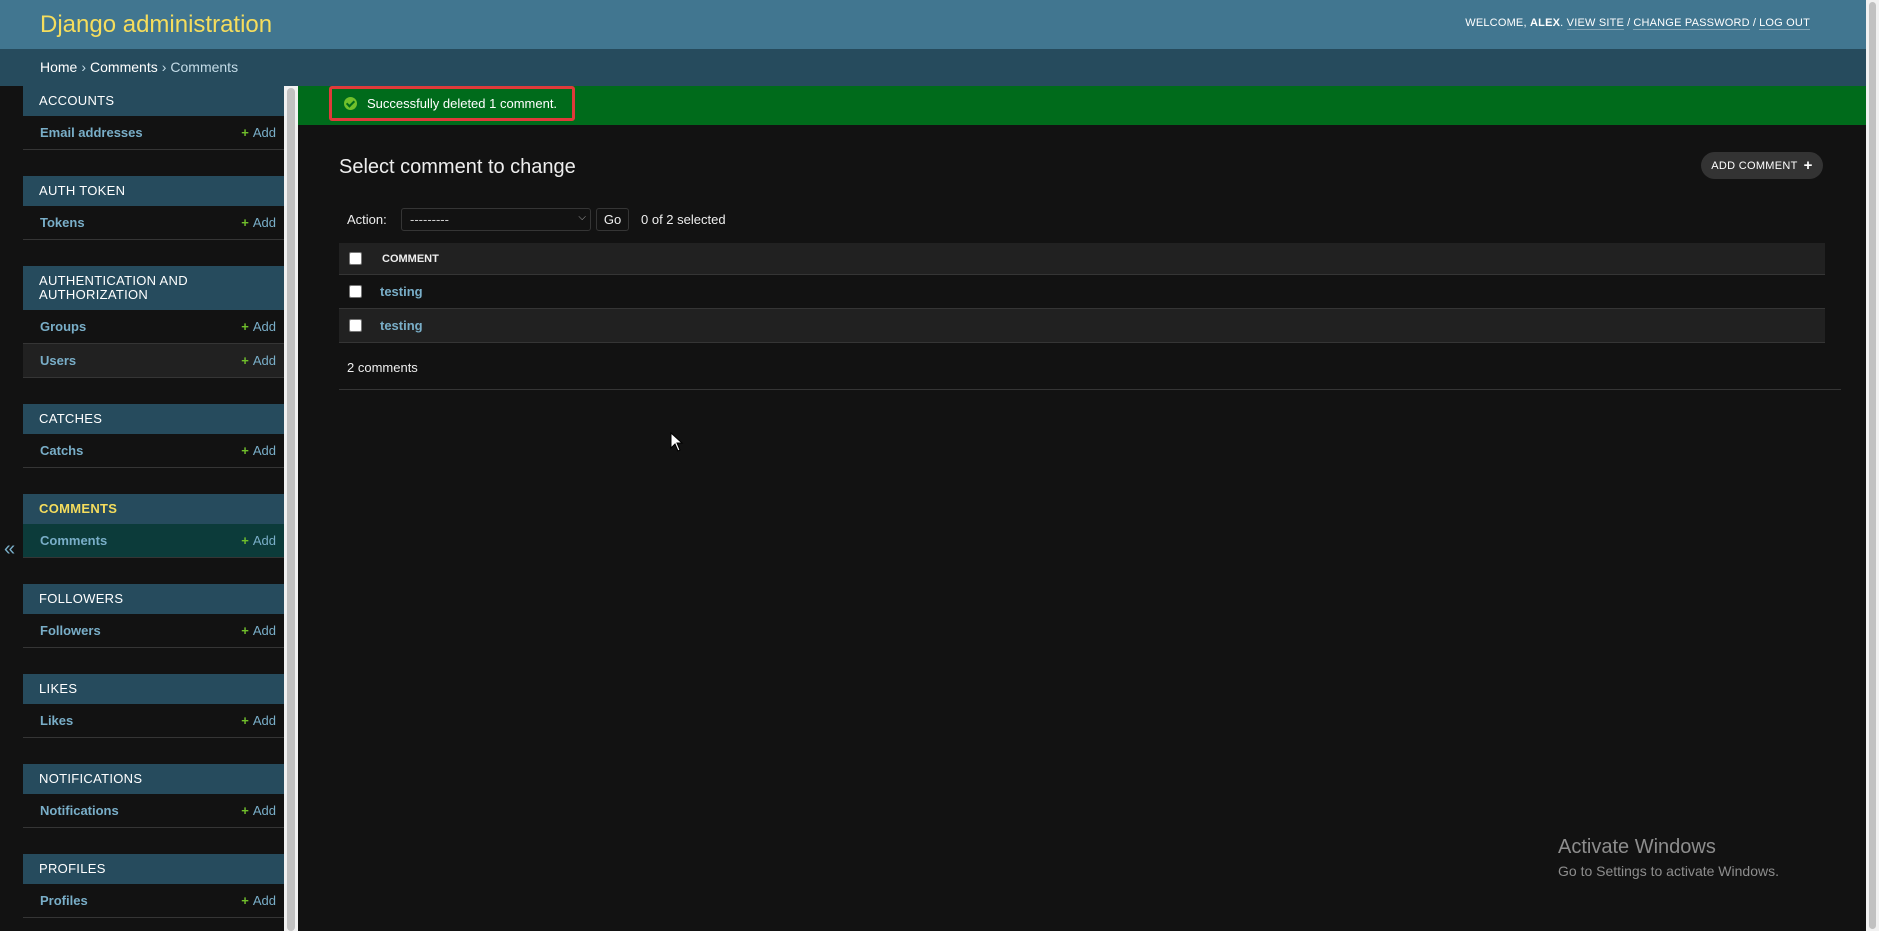  I want to click on module-catches: Catches Catchs + Add, so click(153, 436).